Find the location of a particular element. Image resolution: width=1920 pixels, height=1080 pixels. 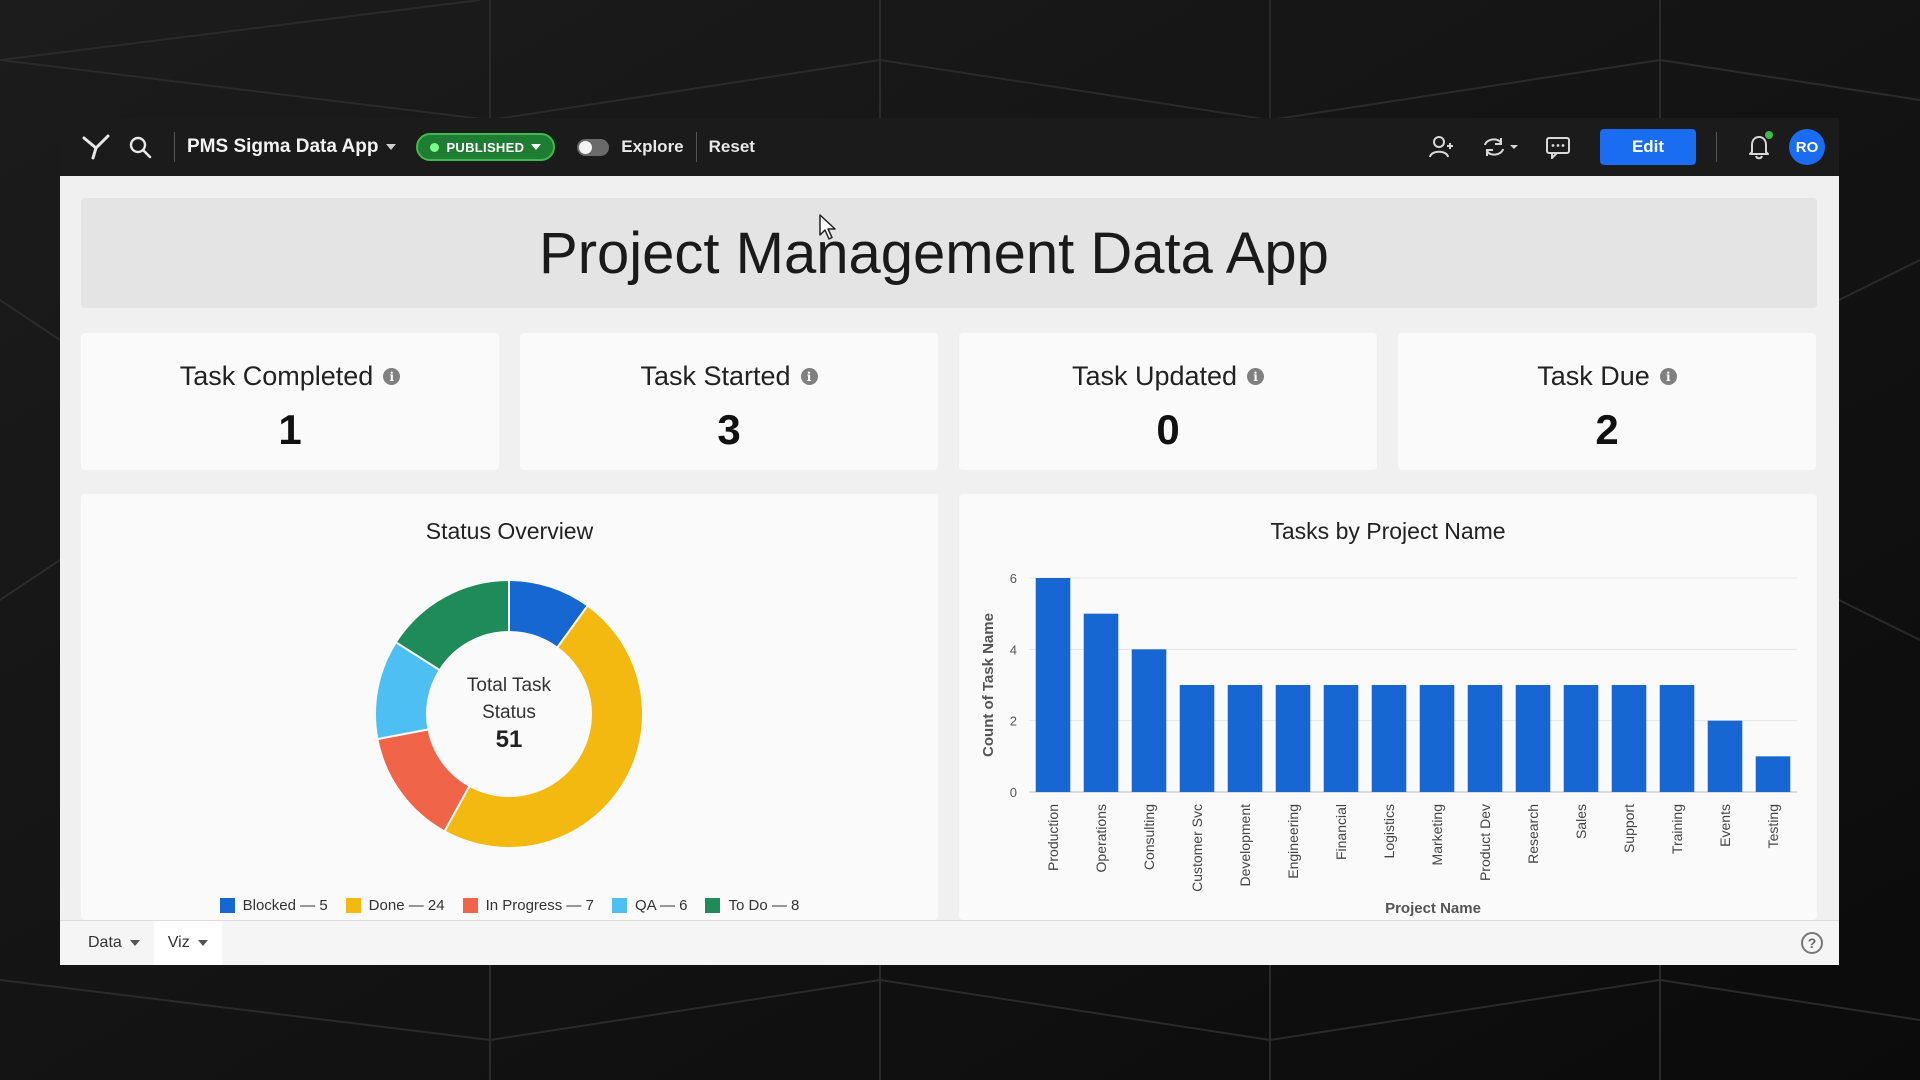

legend-label: QA — 6 is located at coordinates (661, 905).